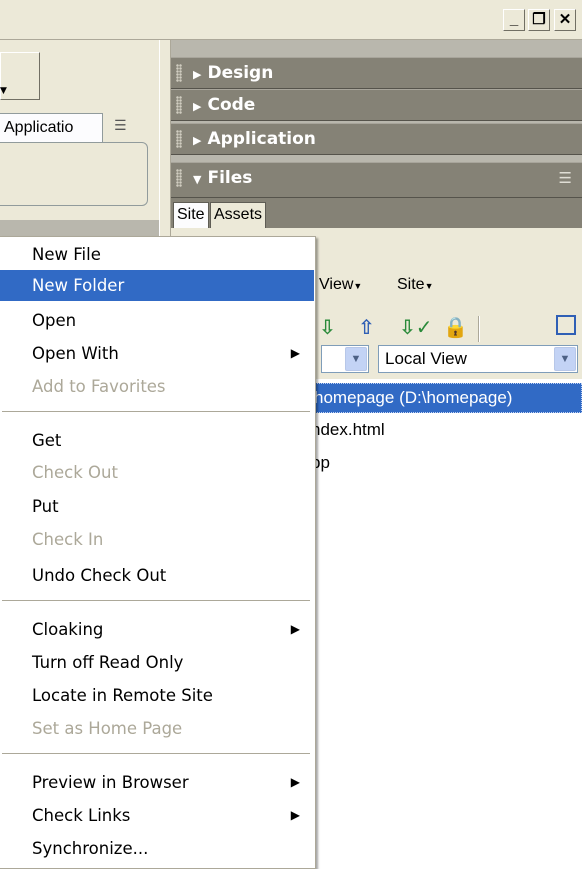 This screenshot has width=582, height=869. Describe the element at coordinates (426, 358) in the screenshot. I see `view-select-value: Local View` at that location.